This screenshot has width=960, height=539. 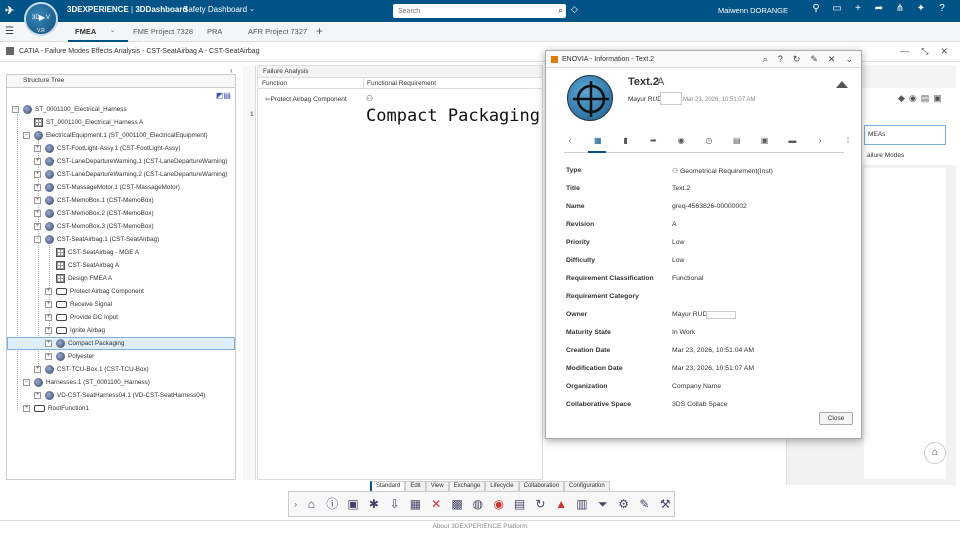 I want to click on close-button: Close, so click(x=836, y=418).